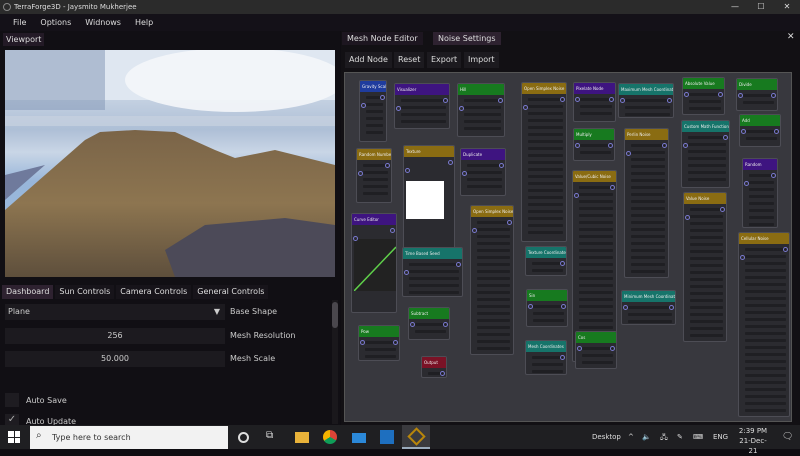  I want to click on notifications-icon: 🗨, so click(787, 437).